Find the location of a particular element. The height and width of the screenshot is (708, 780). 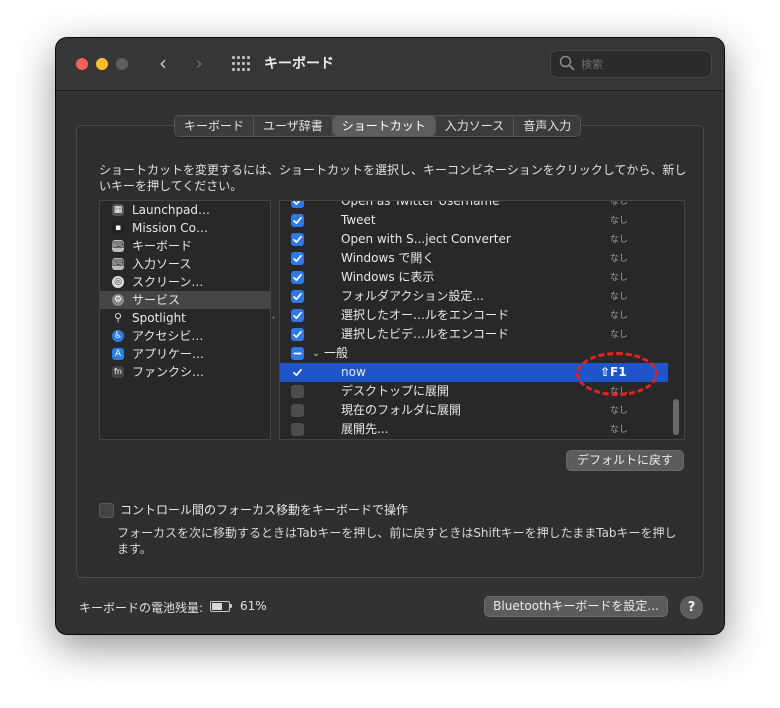

restore-defaults-button: デフォルトに戻す is located at coordinates (625, 460).